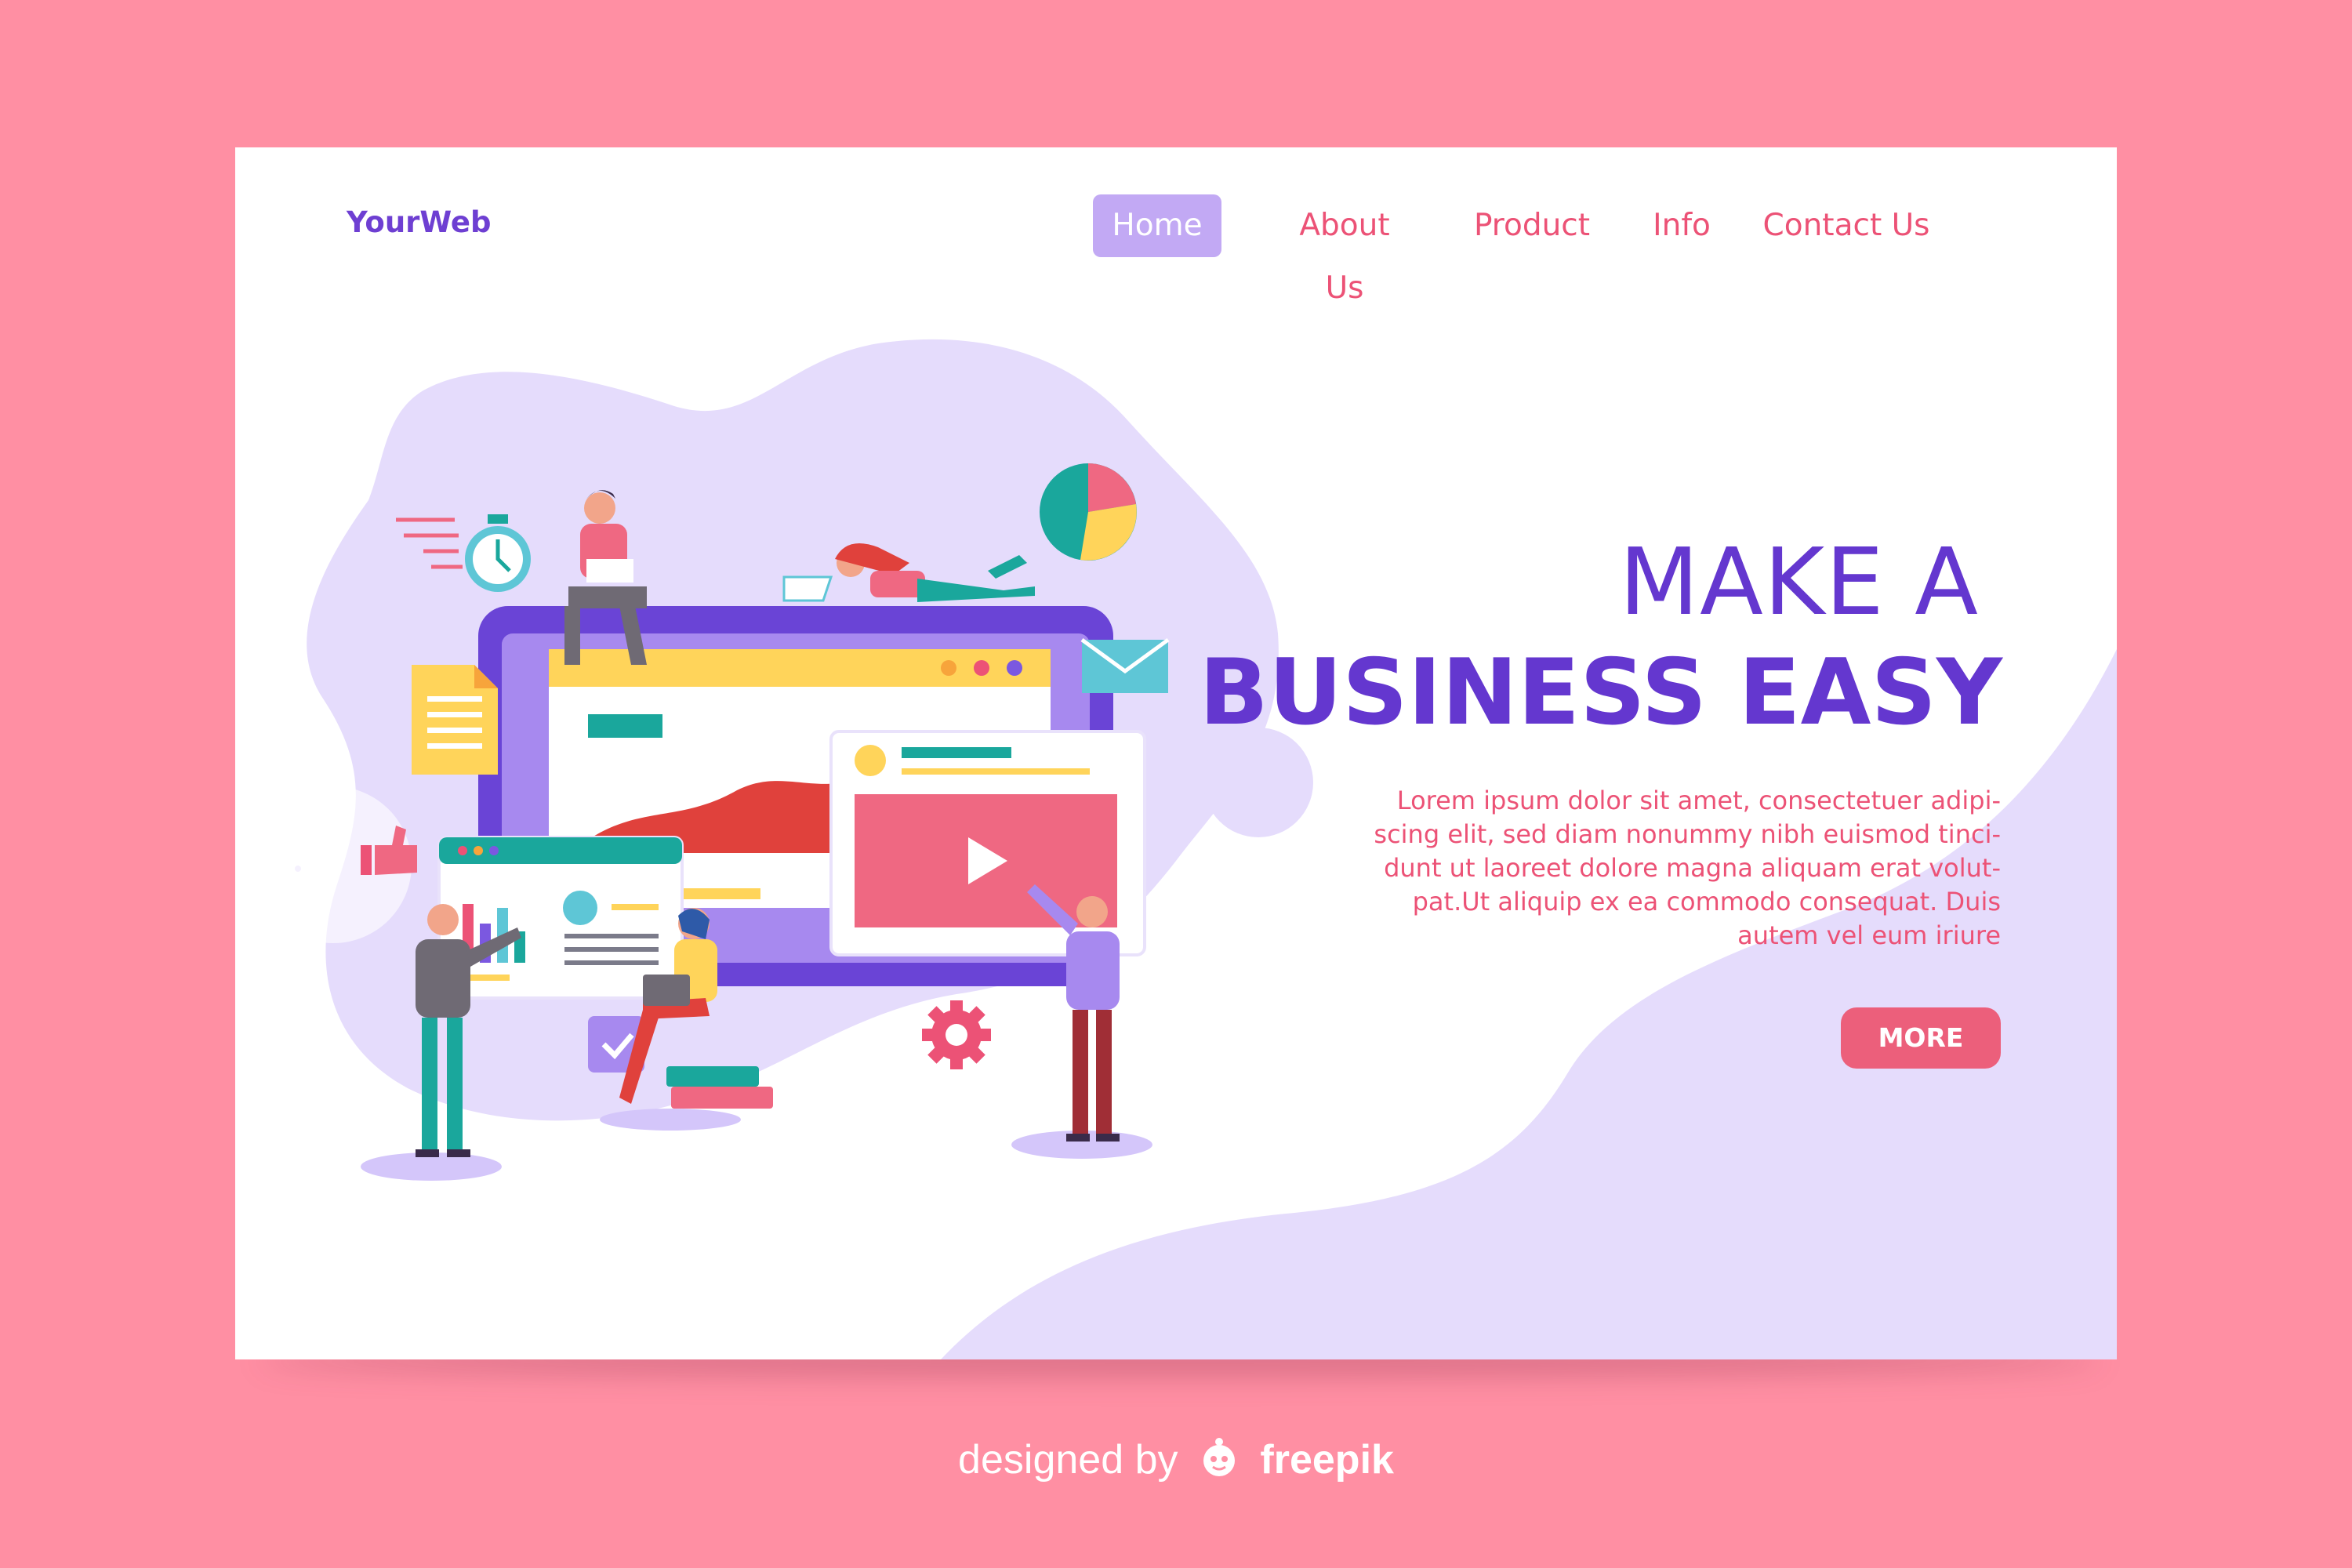  What do you see at coordinates (455, 720) in the screenshot?
I see `document-icon` at bounding box center [455, 720].